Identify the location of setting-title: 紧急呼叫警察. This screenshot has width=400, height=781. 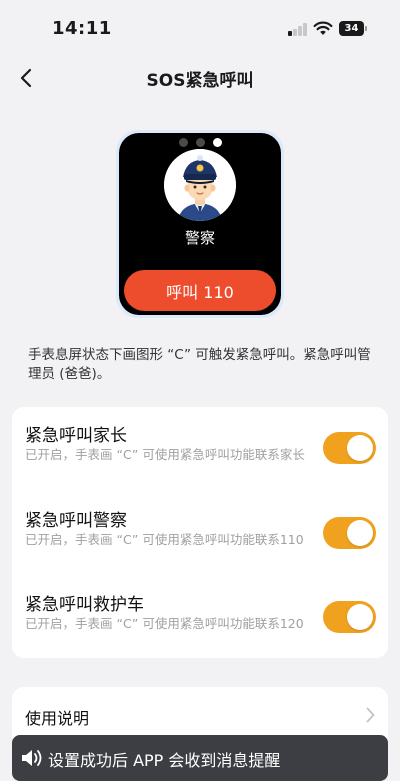
(76, 521).